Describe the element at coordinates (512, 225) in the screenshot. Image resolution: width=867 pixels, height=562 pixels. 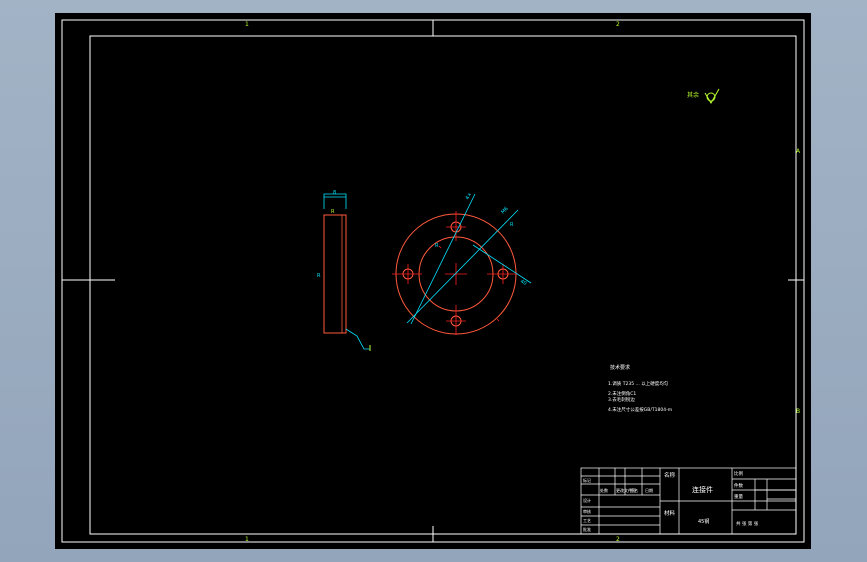
I see `radius-dim: R` at that location.